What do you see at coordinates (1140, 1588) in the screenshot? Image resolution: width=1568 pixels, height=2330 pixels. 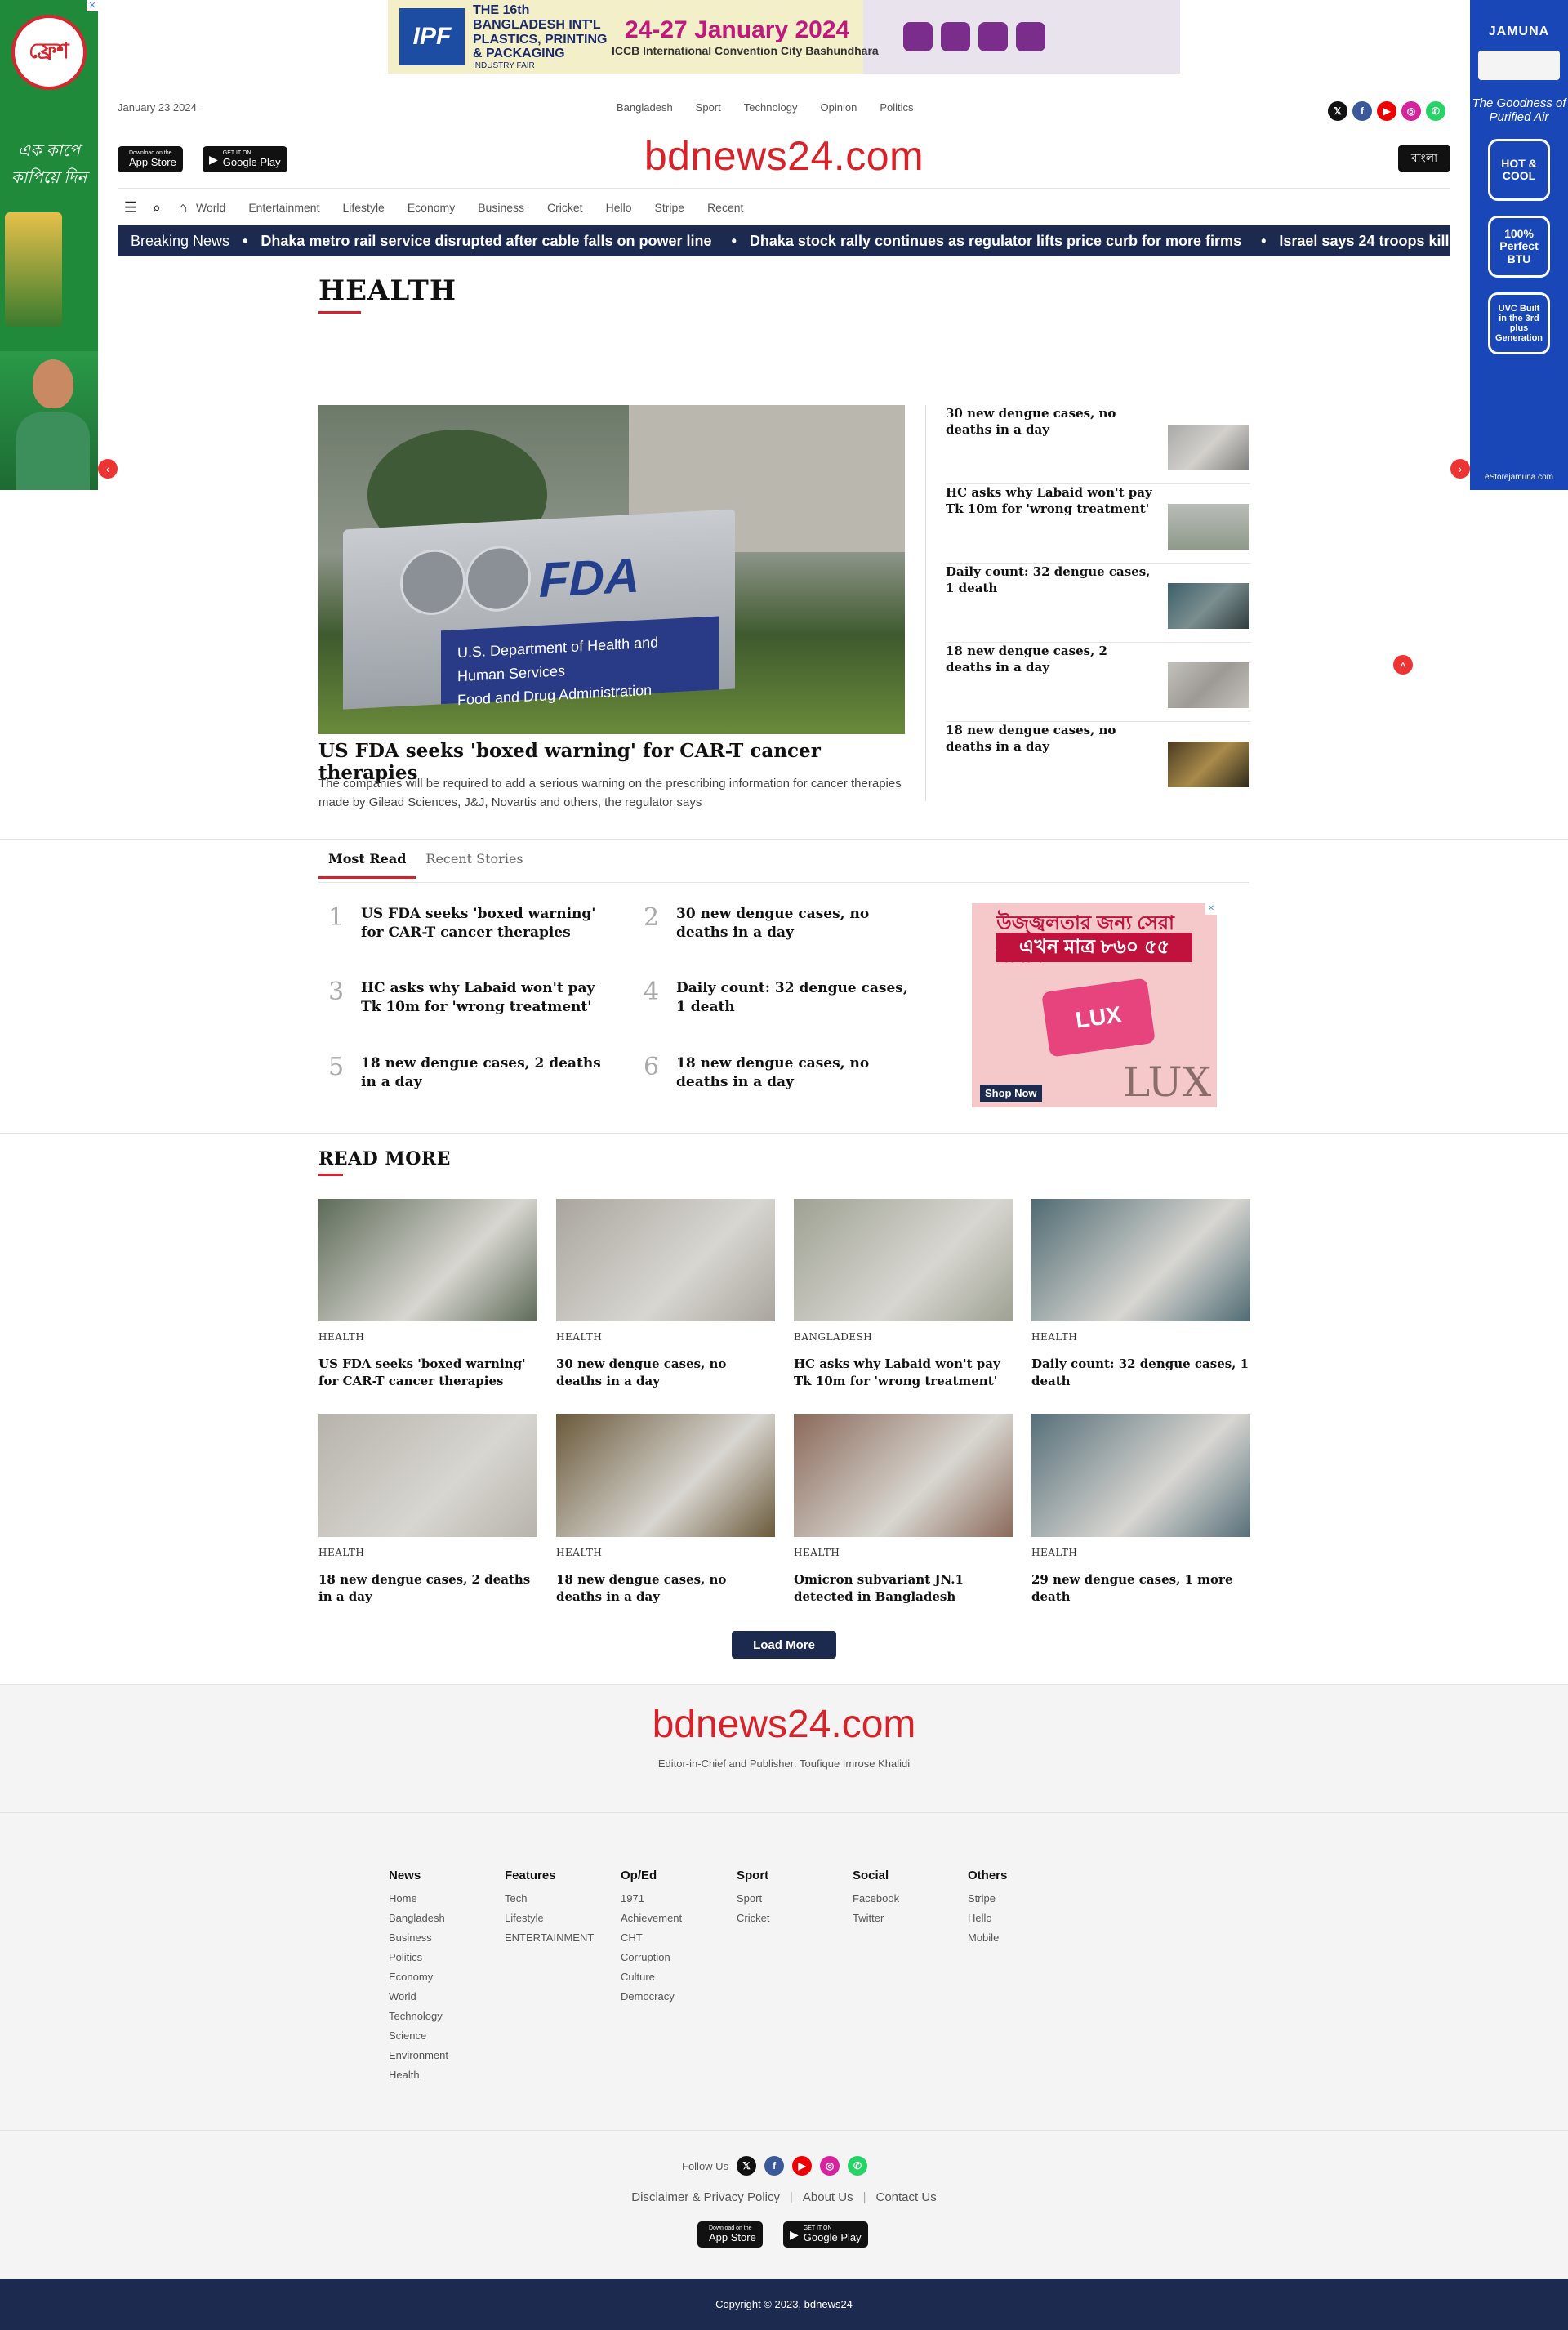 I see `card-title: 29 new dengue cases, 1 more death` at bounding box center [1140, 1588].